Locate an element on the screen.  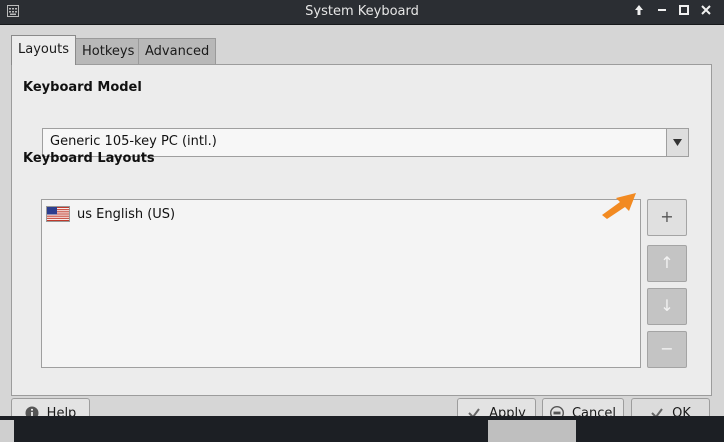
list-item: us English (US) is located at coordinates (110, 214).